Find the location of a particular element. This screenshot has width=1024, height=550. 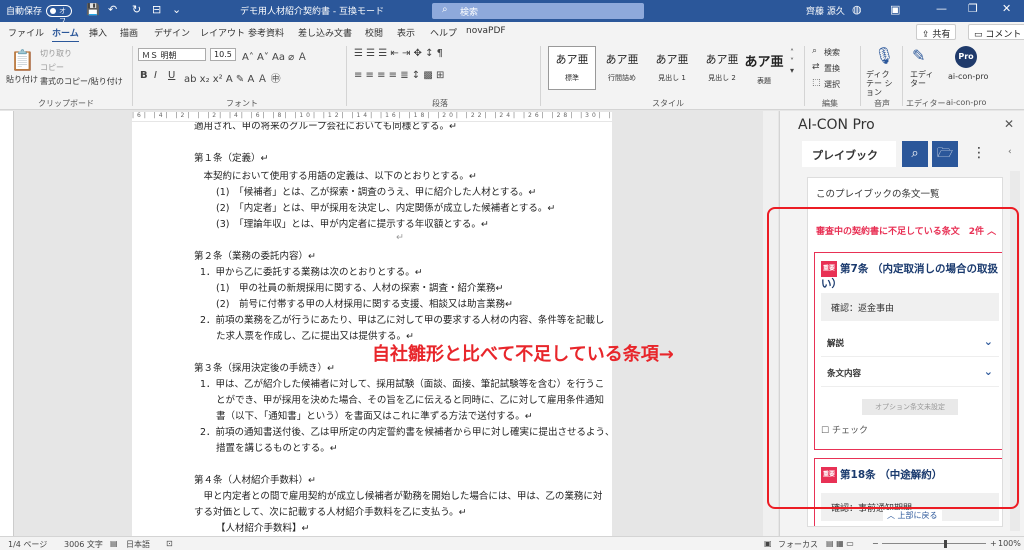

style-no-spacing: あア亜 行間詰め is located at coordinates (622, 68).